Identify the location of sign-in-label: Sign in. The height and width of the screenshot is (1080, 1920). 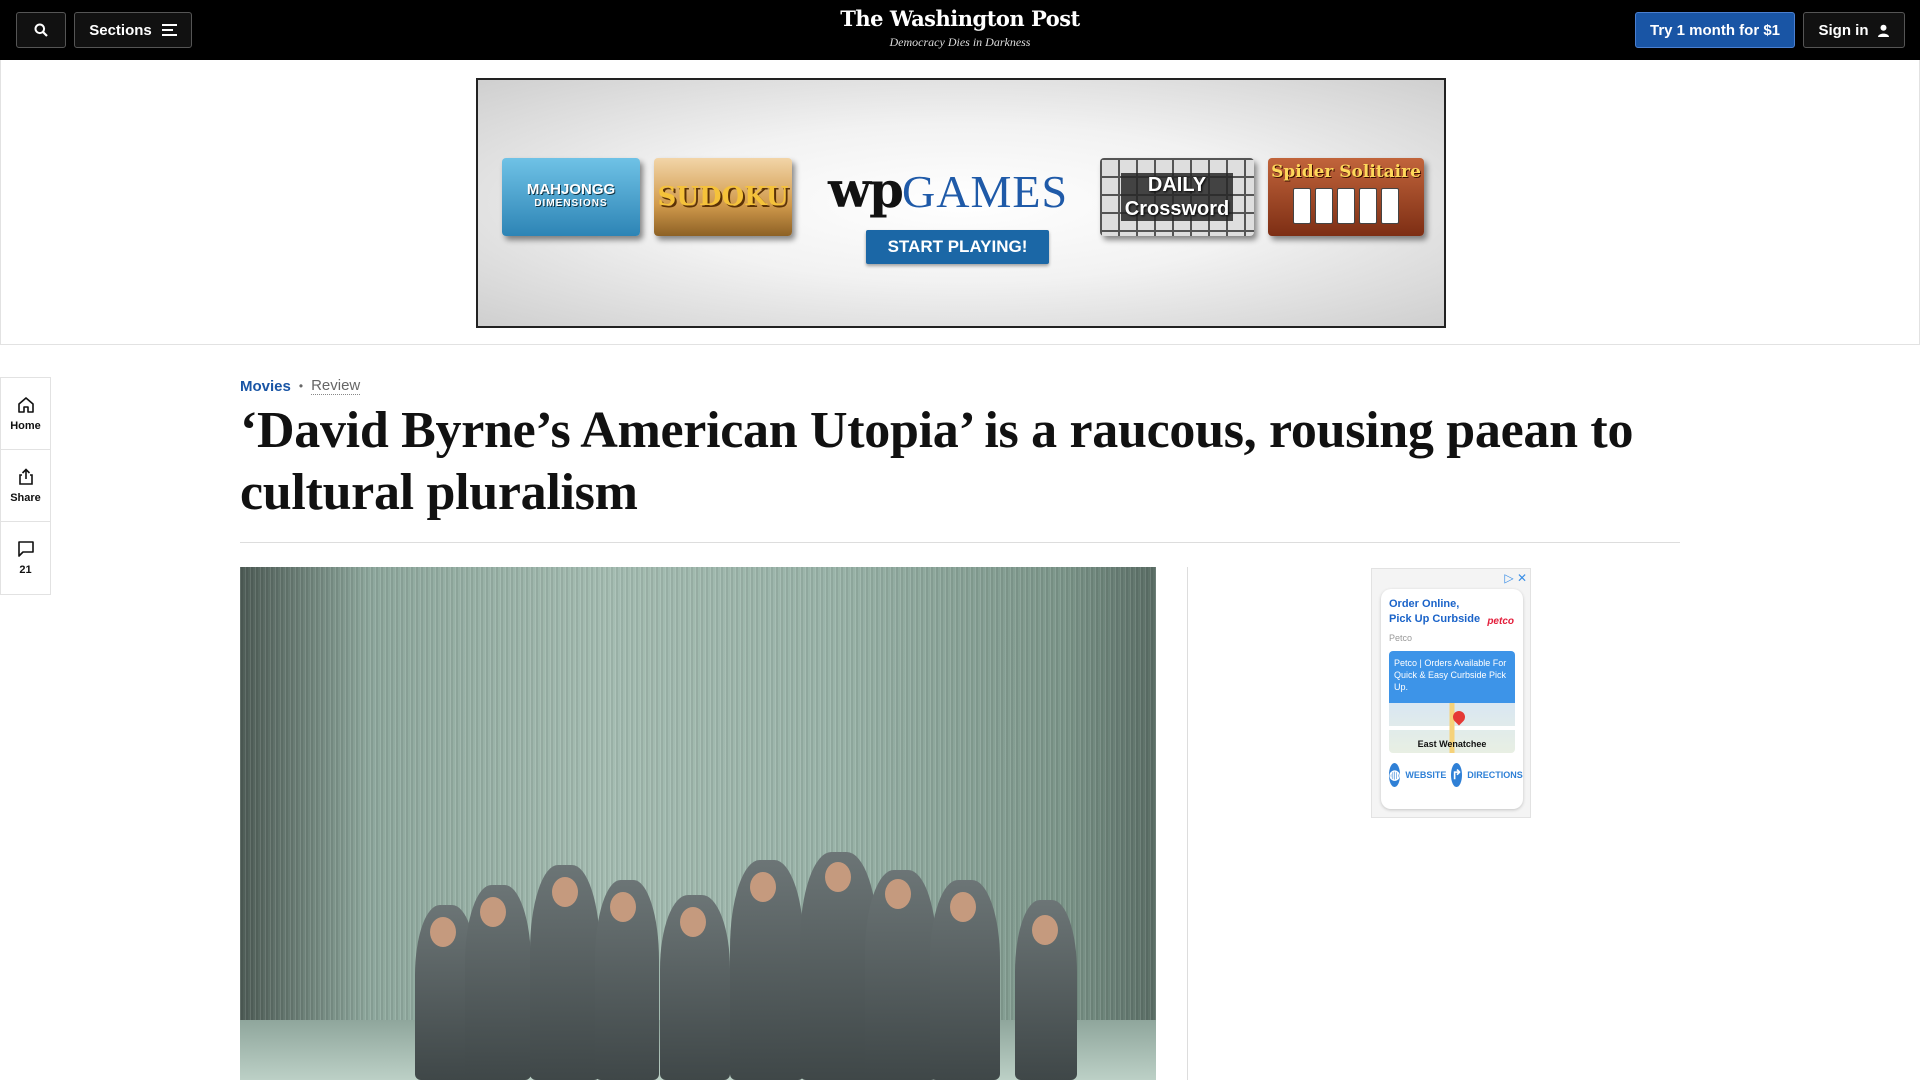
(1843, 30).